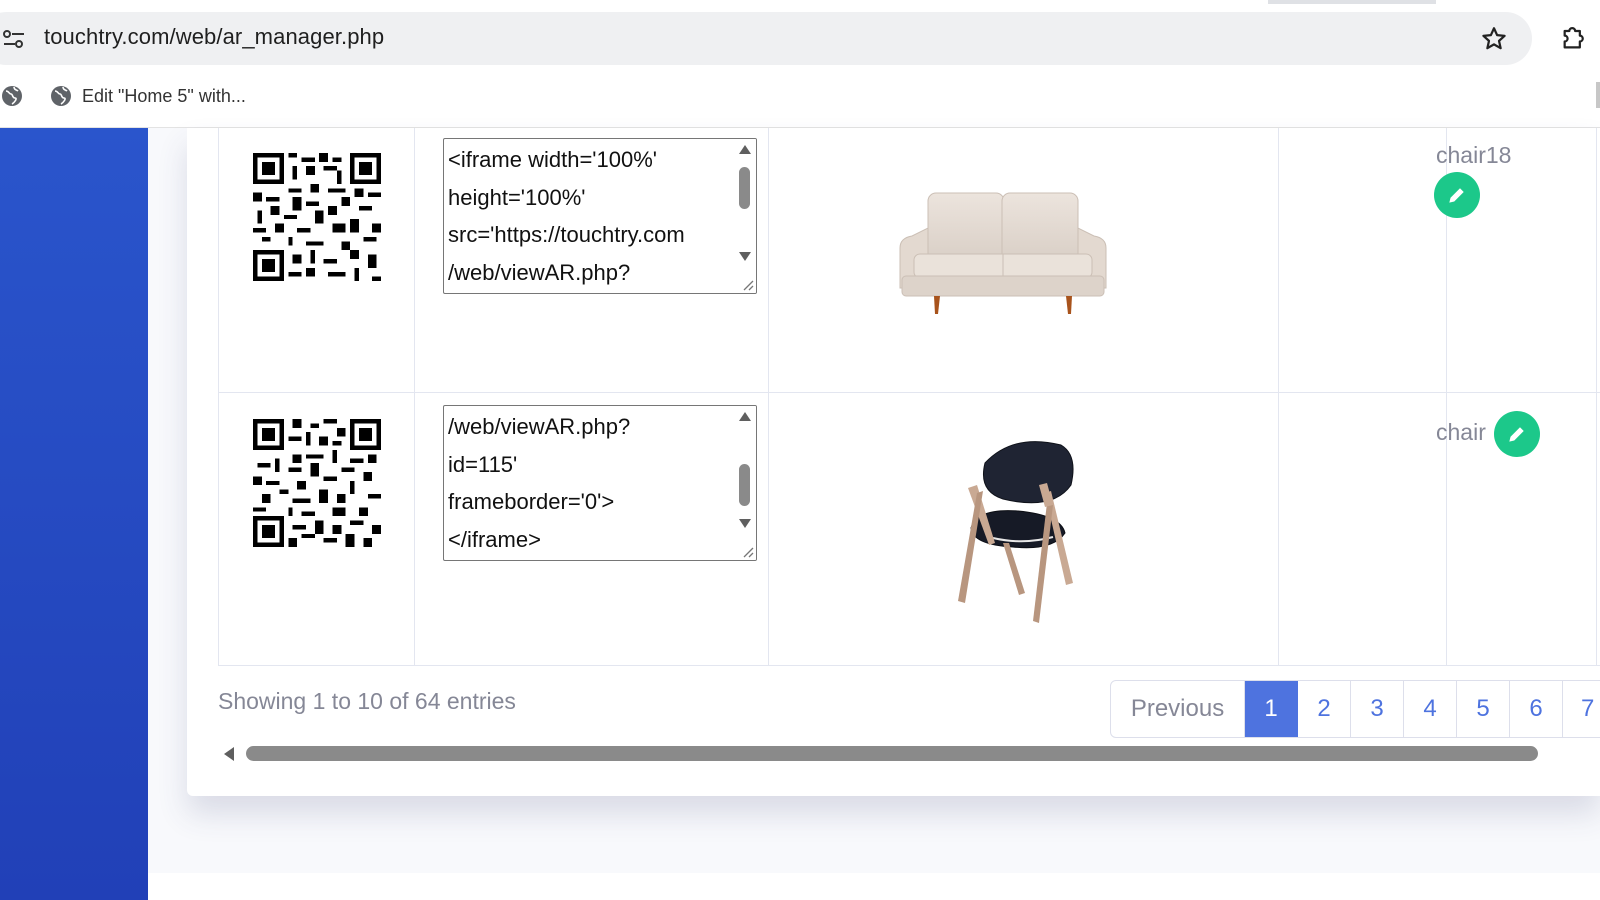 This screenshot has height=900, width=1600. Describe the element at coordinates (1574, 38) in the screenshot. I see `puzzle-extension-icon` at that location.